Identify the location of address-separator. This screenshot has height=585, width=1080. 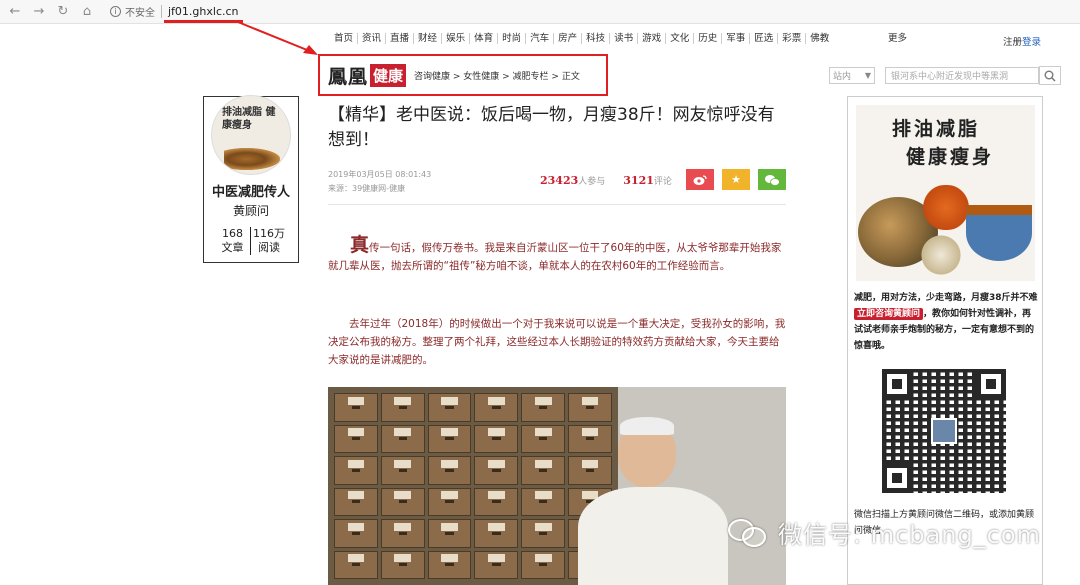
(161, 11).